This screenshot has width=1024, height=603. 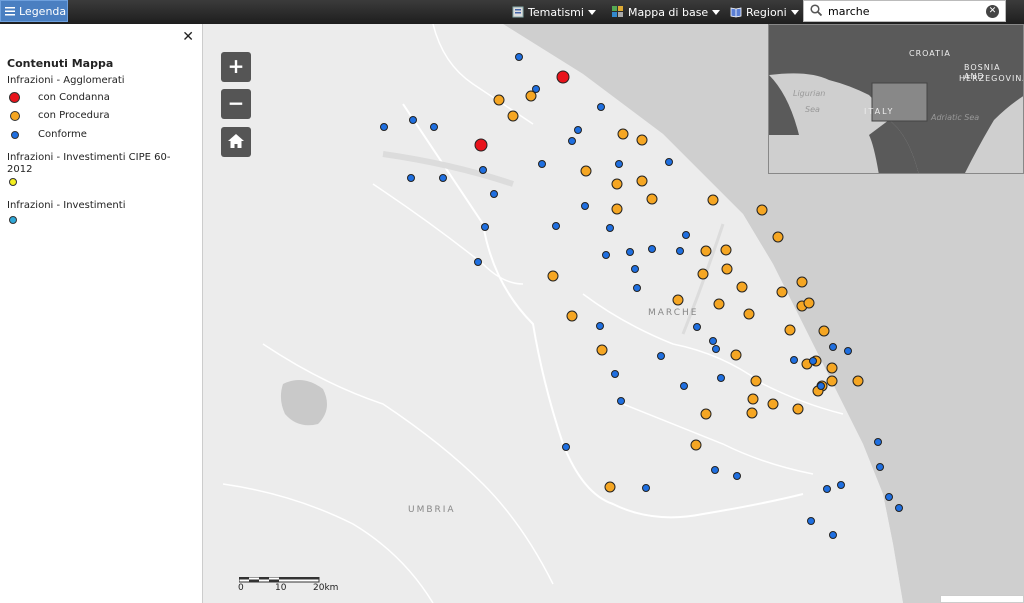 I want to click on close-panel-button: ✕, so click(x=188, y=37).